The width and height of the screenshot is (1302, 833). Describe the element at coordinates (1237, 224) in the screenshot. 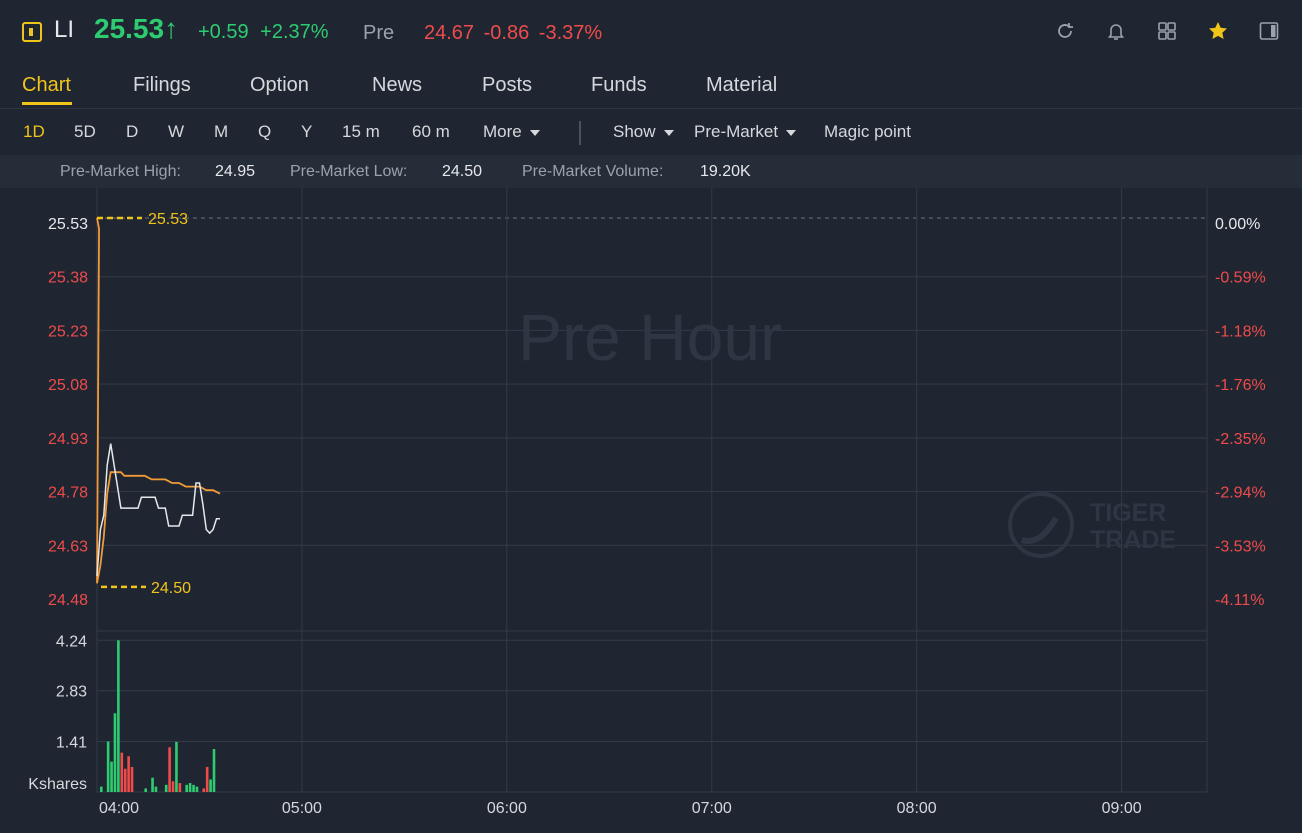

I see `percent-tick-label: 0.00%` at that location.